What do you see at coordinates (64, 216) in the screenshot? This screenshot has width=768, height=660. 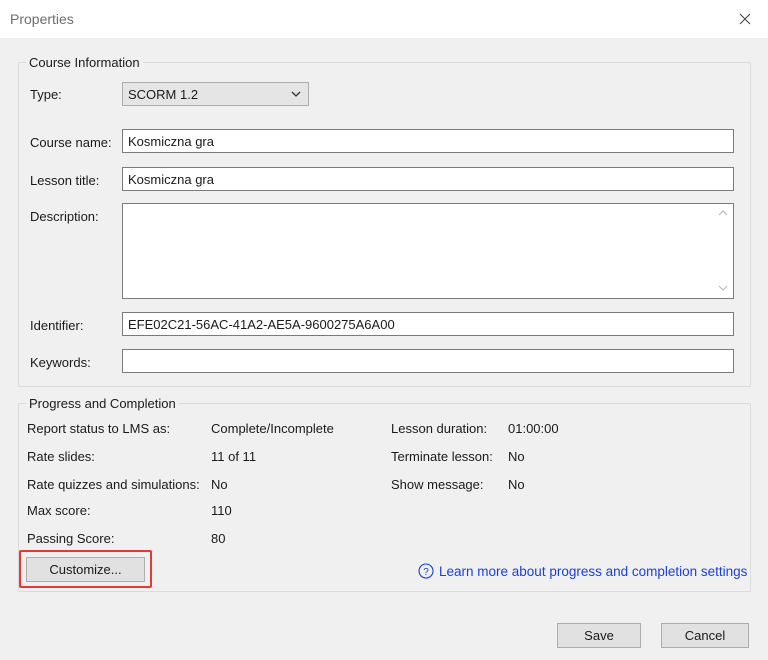 I see `description-label: Description:` at bounding box center [64, 216].